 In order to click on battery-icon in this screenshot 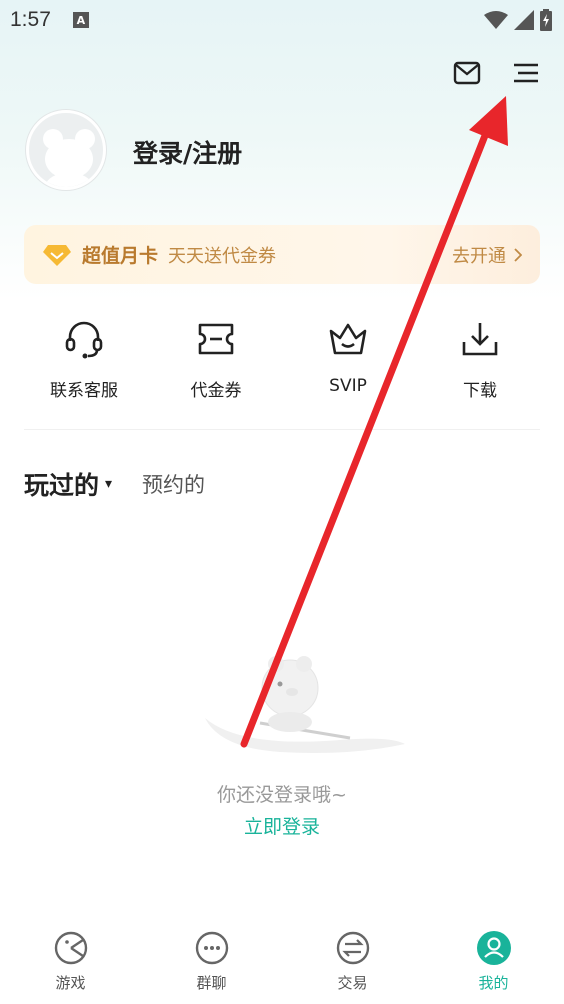, I will do `click(546, 20)`.